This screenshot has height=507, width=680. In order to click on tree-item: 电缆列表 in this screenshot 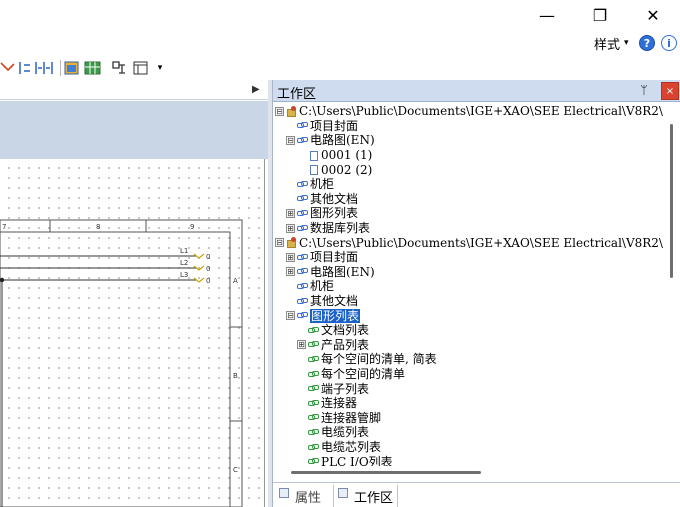, I will do `click(333, 432)`.